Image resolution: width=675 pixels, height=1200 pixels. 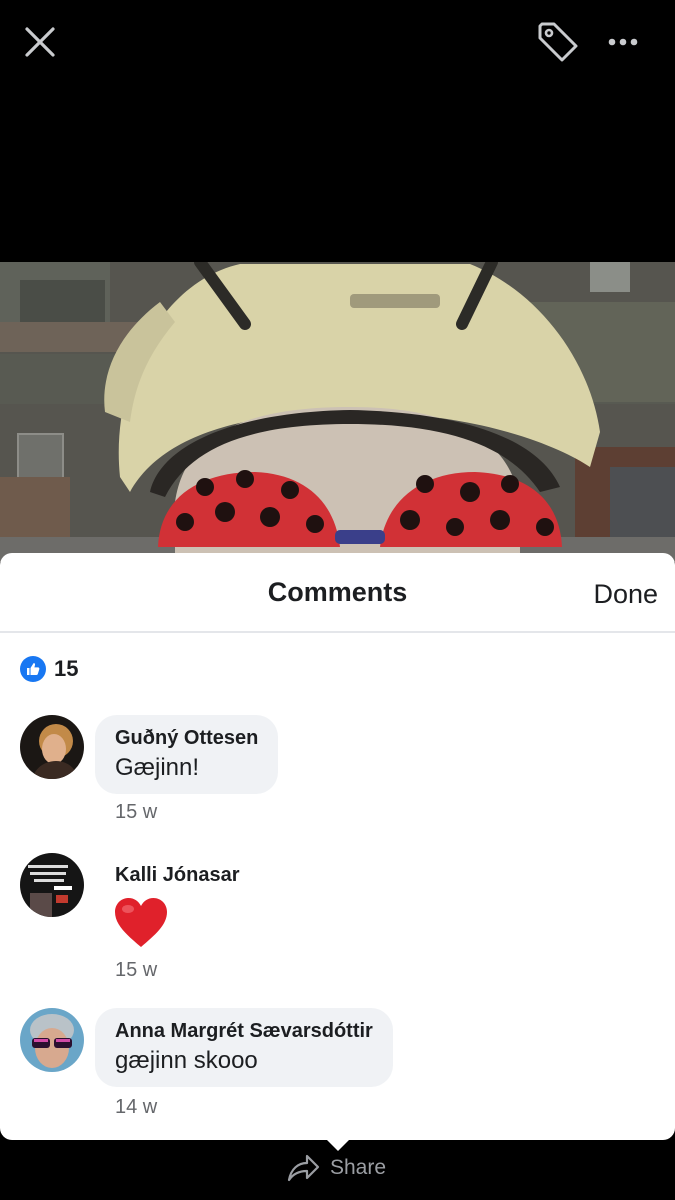 I want to click on done-button: Done, so click(x=625, y=594).